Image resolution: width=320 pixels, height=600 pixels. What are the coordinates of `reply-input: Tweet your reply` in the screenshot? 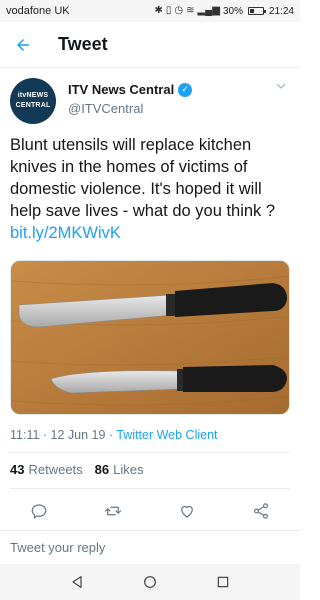 It's located at (150, 547).